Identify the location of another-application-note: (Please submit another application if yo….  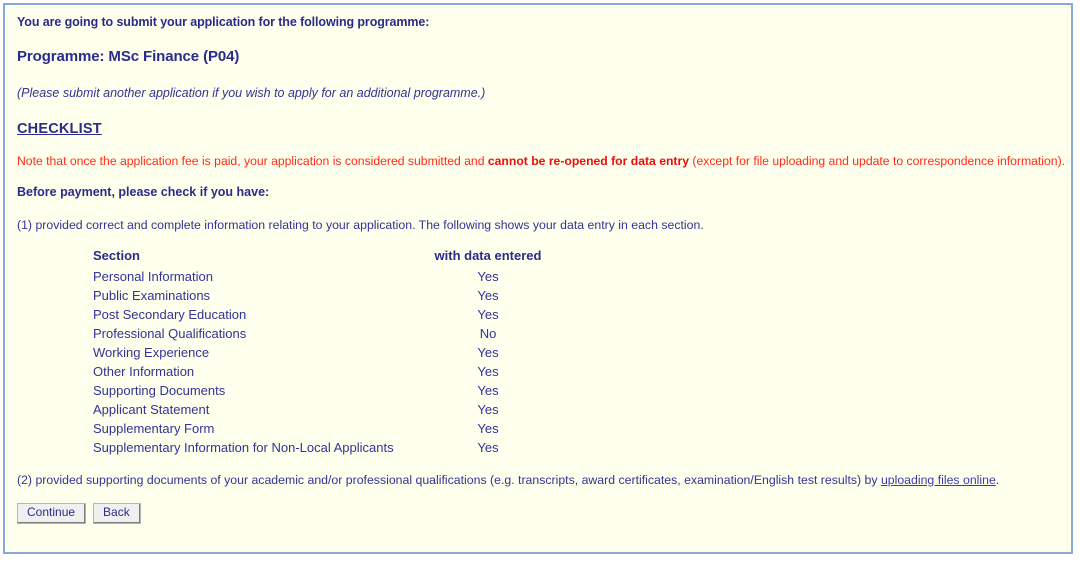
(251, 93).